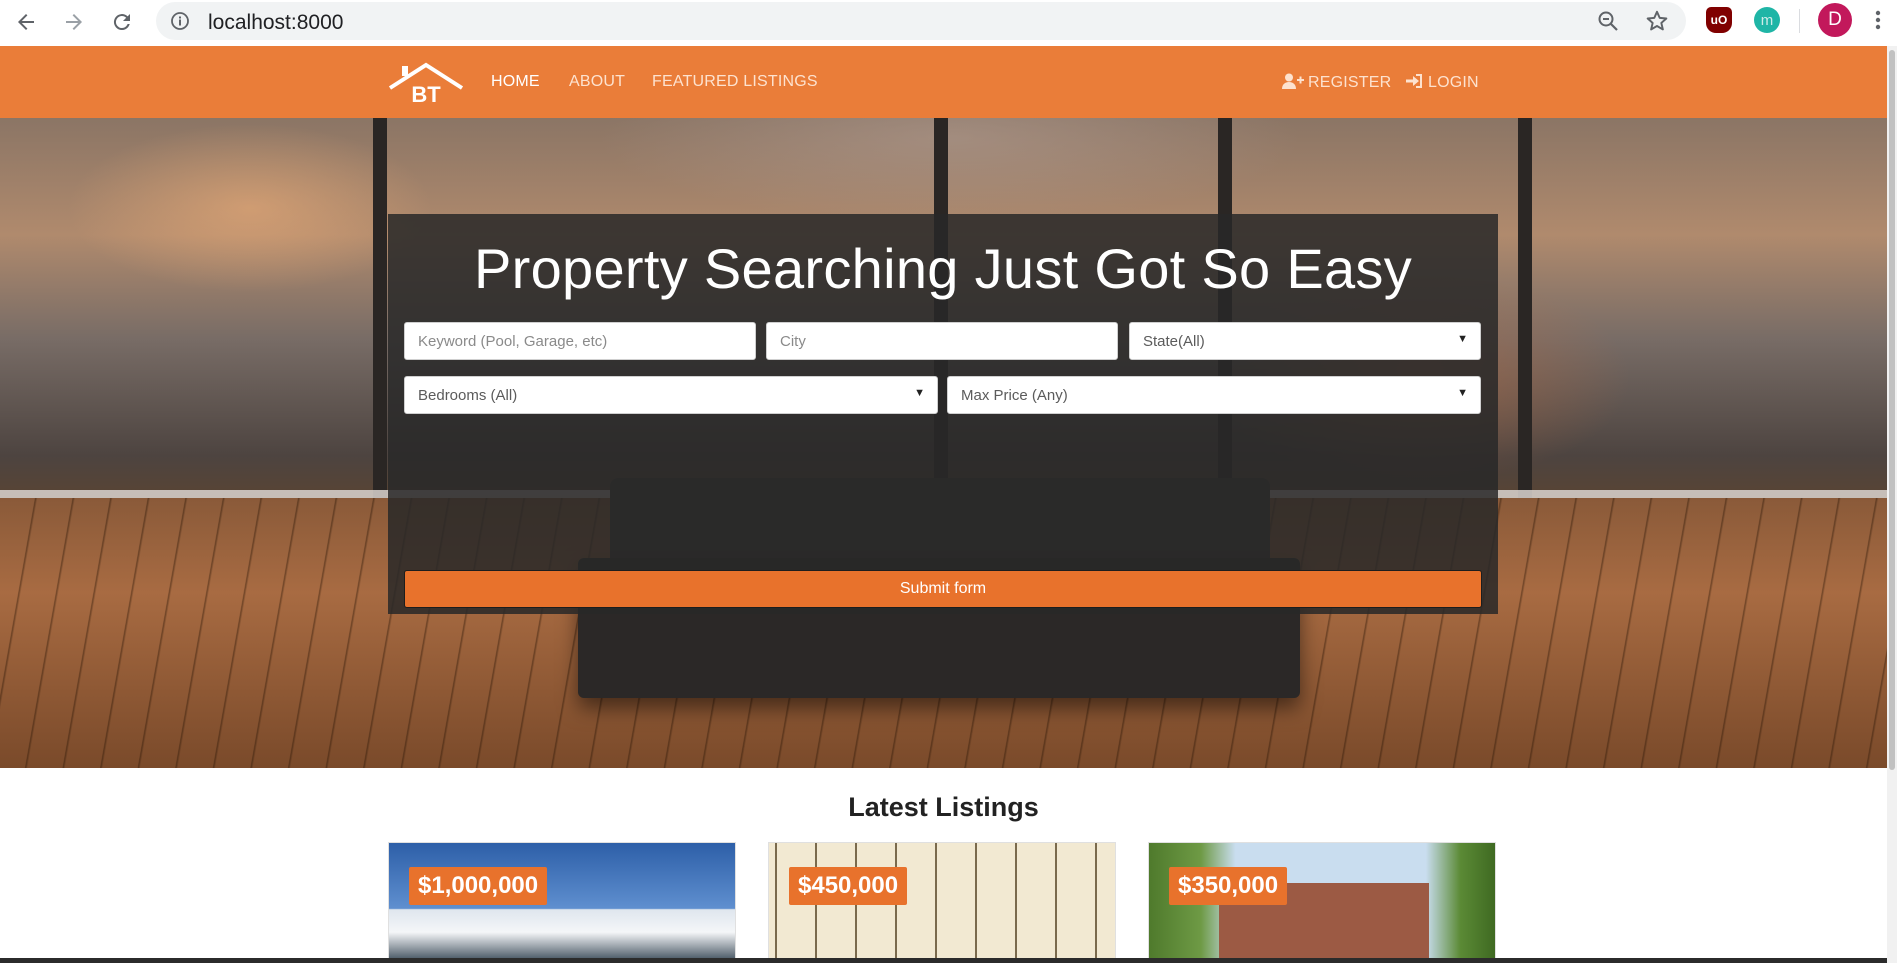  What do you see at coordinates (1350, 82) in the screenshot?
I see `register-label: REGISTER` at bounding box center [1350, 82].